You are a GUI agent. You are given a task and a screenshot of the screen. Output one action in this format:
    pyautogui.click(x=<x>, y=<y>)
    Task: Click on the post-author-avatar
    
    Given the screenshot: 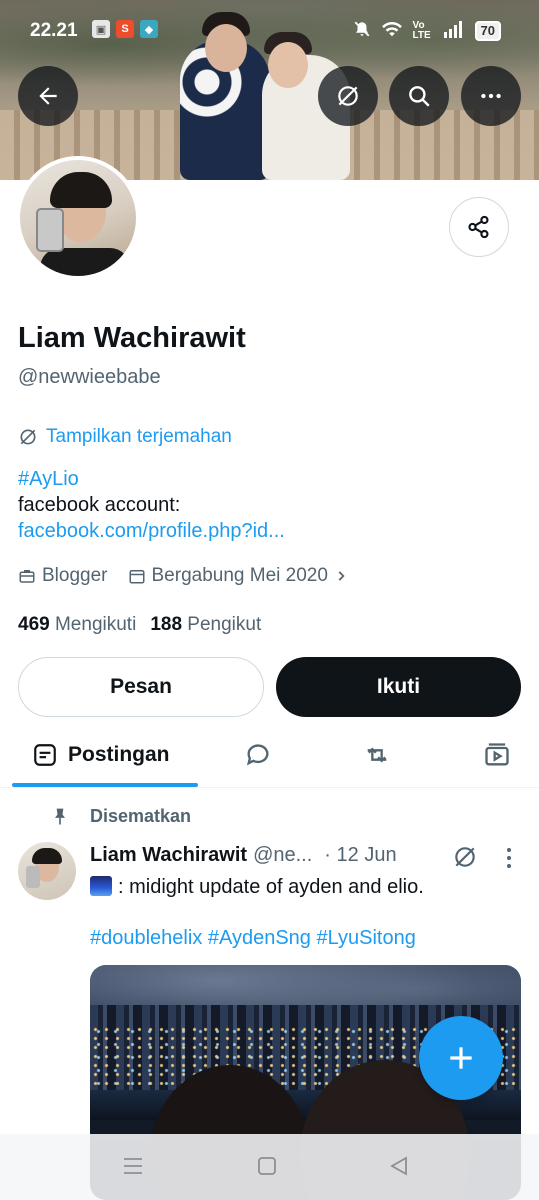 What is the action you would take?
    pyautogui.click(x=47, y=871)
    